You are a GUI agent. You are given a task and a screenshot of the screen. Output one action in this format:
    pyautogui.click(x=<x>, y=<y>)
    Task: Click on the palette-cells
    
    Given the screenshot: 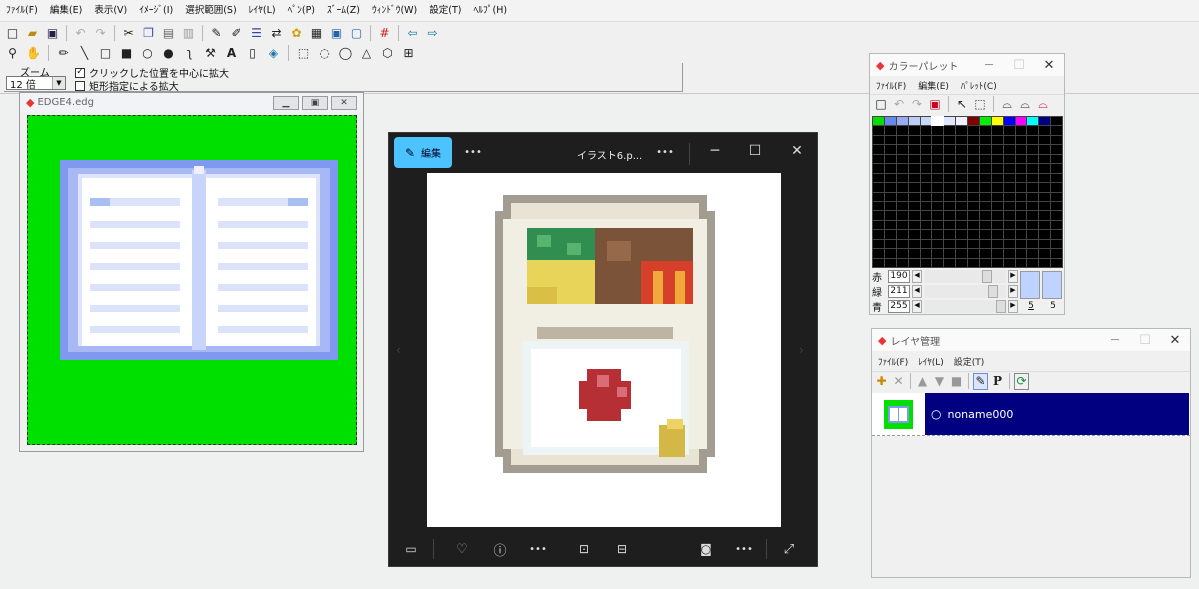 What is the action you would take?
    pyautogui.click(x=967, y=191)
    